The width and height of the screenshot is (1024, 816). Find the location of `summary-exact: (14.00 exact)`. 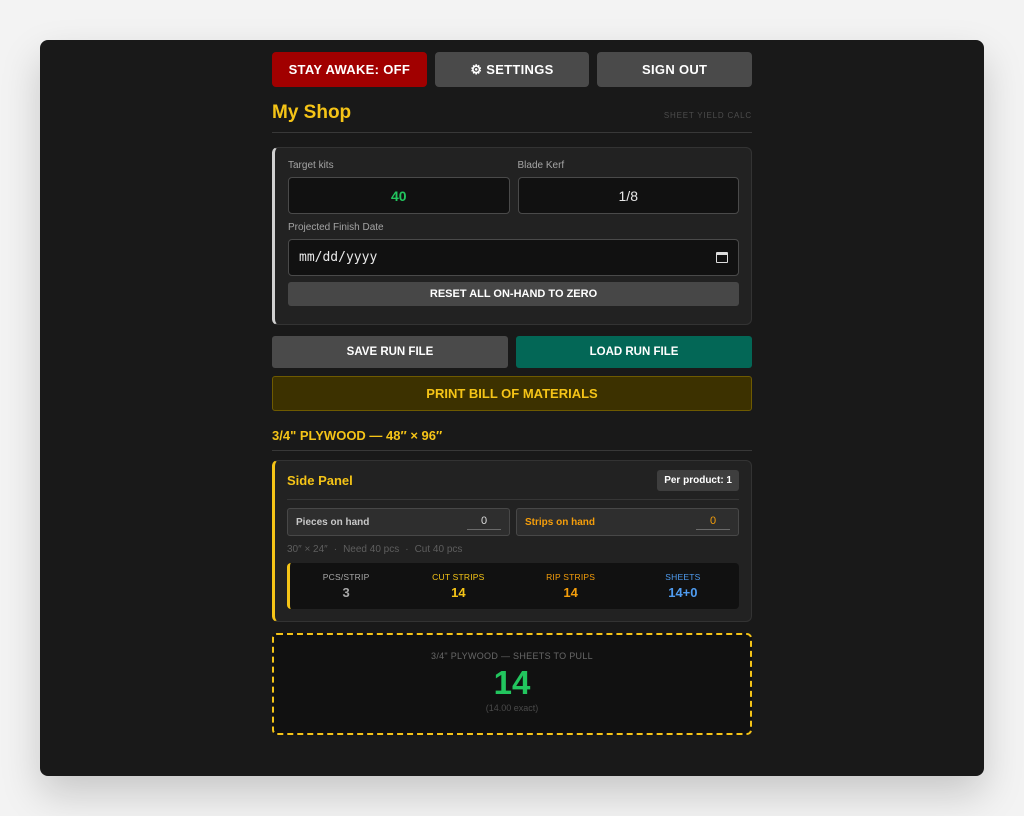

summary-exact: (14.00 exact) is located at coordinates (512, 708).